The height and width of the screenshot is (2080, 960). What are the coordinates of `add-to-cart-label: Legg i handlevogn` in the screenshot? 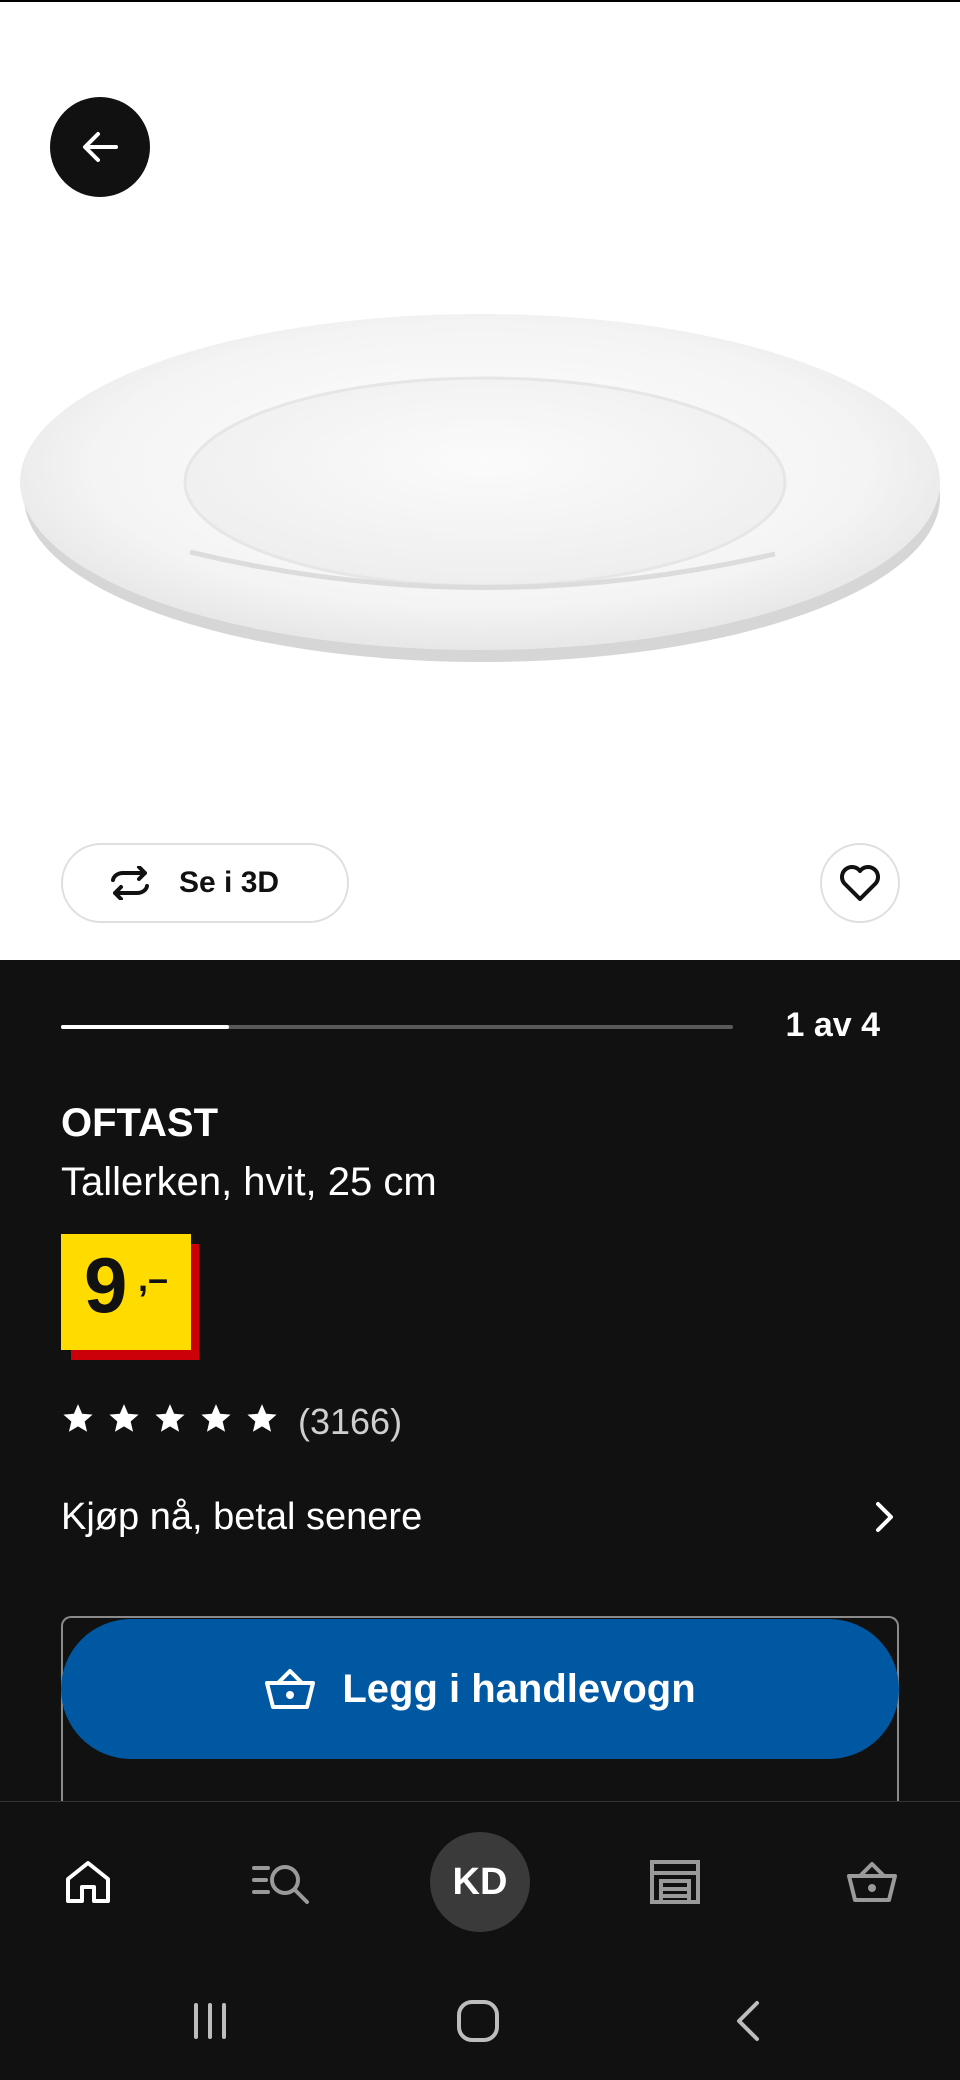 It's located at (519, 1688).